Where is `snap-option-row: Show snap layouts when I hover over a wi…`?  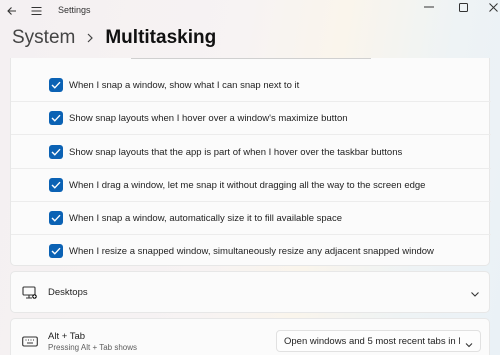
snap-option-row: Show snap layouts when I hover over a wi… is located at coordinates (198, 118).